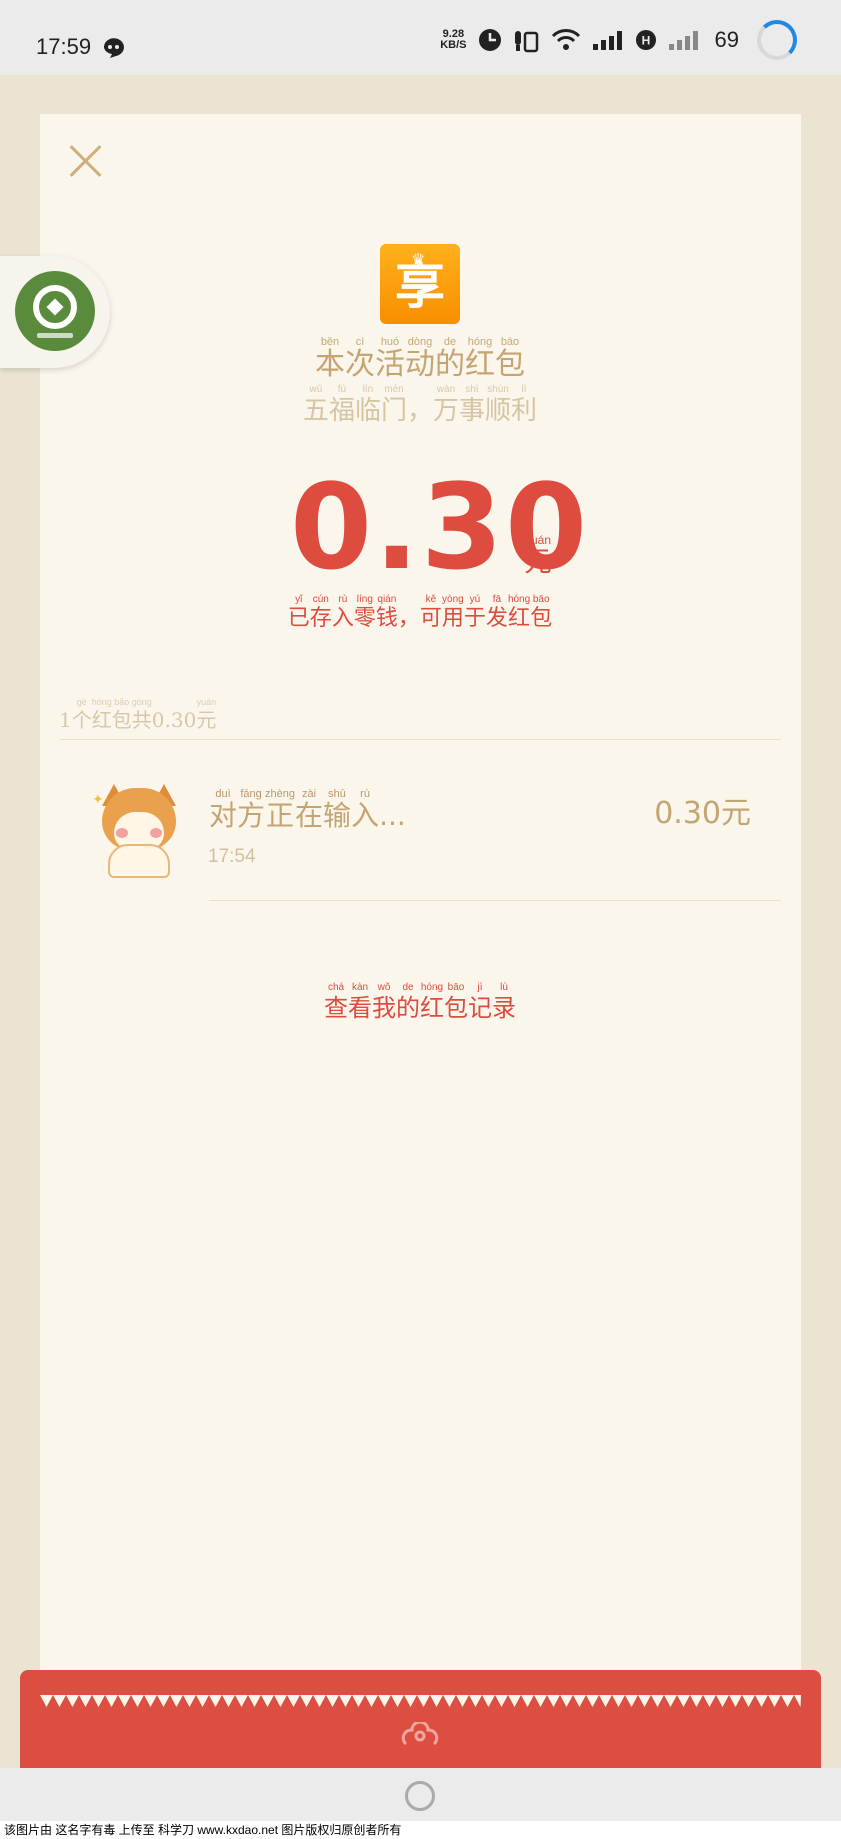 The height and width of the screenshot is (1839, 841). Describe the element at coordinates (251, 815) in the screenshot. I see `sender-name-hanzi: 方` at that location.